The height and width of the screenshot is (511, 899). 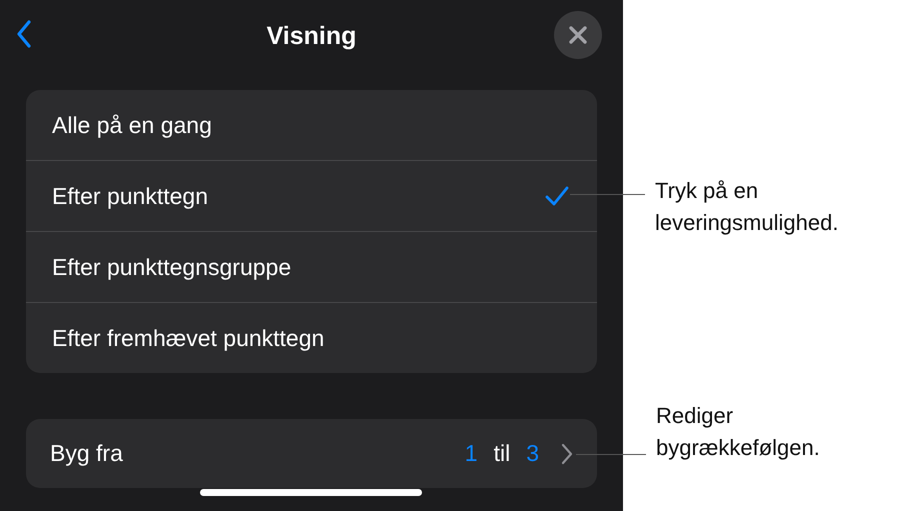 I want to click on leader-line, so click(x=611, y=454).